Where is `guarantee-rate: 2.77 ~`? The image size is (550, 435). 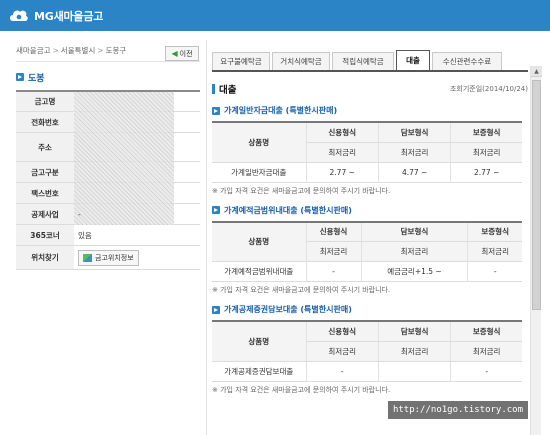 guarantee-rate: 2.77 ~ is located at coordinates (486, 172).